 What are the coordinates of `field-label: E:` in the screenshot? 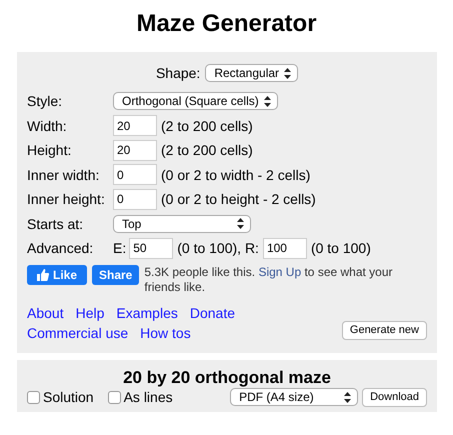 It's located at (119, 248).